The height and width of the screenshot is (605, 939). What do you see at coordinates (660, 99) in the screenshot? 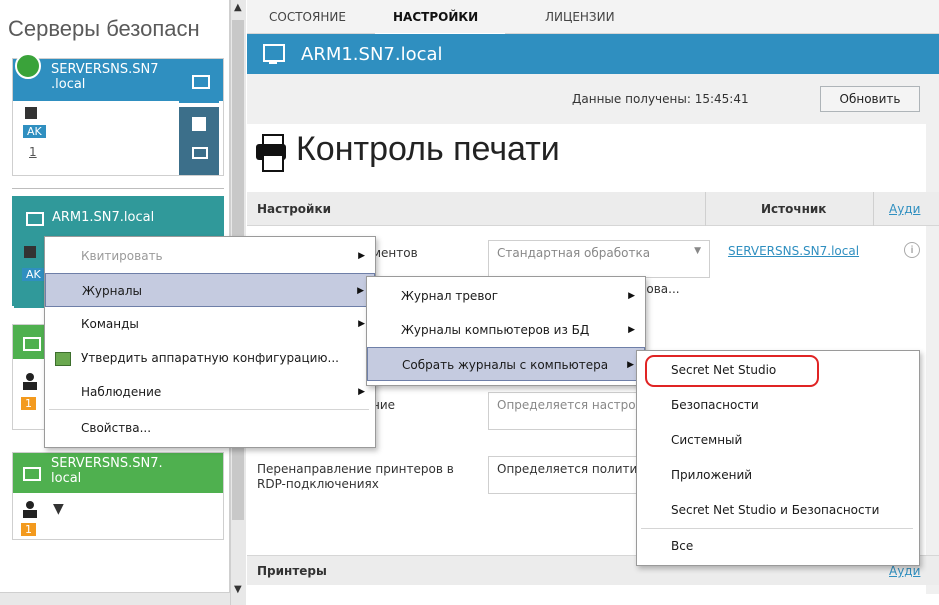
I see `data-received-label: Данные получены: 15:45:41` at bounding box center [660, 99].